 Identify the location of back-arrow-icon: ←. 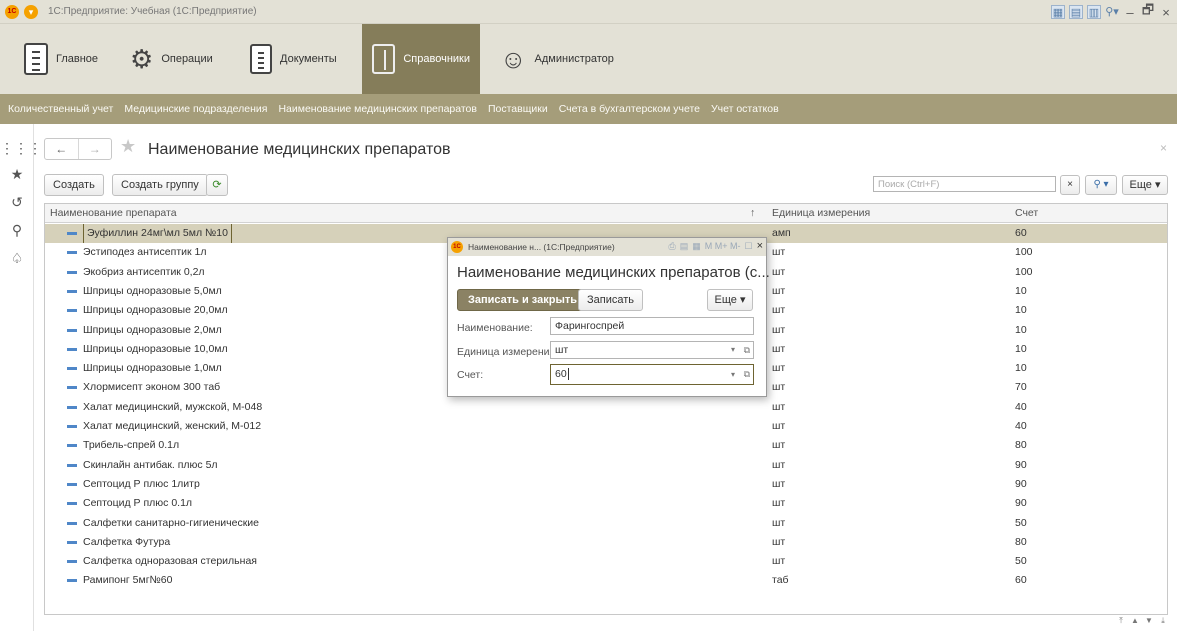
(61, 149).